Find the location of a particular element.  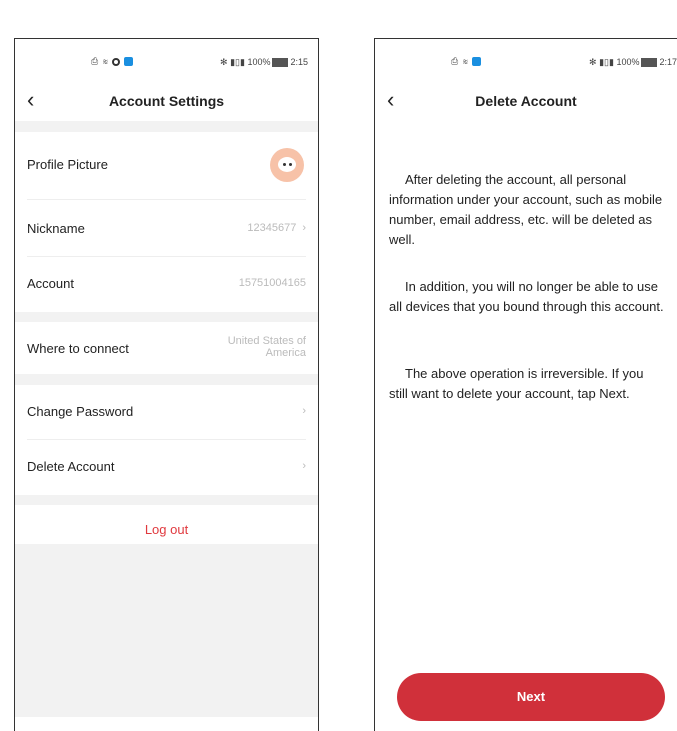

nickname-value-wrap: 12345677 › is located at coordinates (276, 228).